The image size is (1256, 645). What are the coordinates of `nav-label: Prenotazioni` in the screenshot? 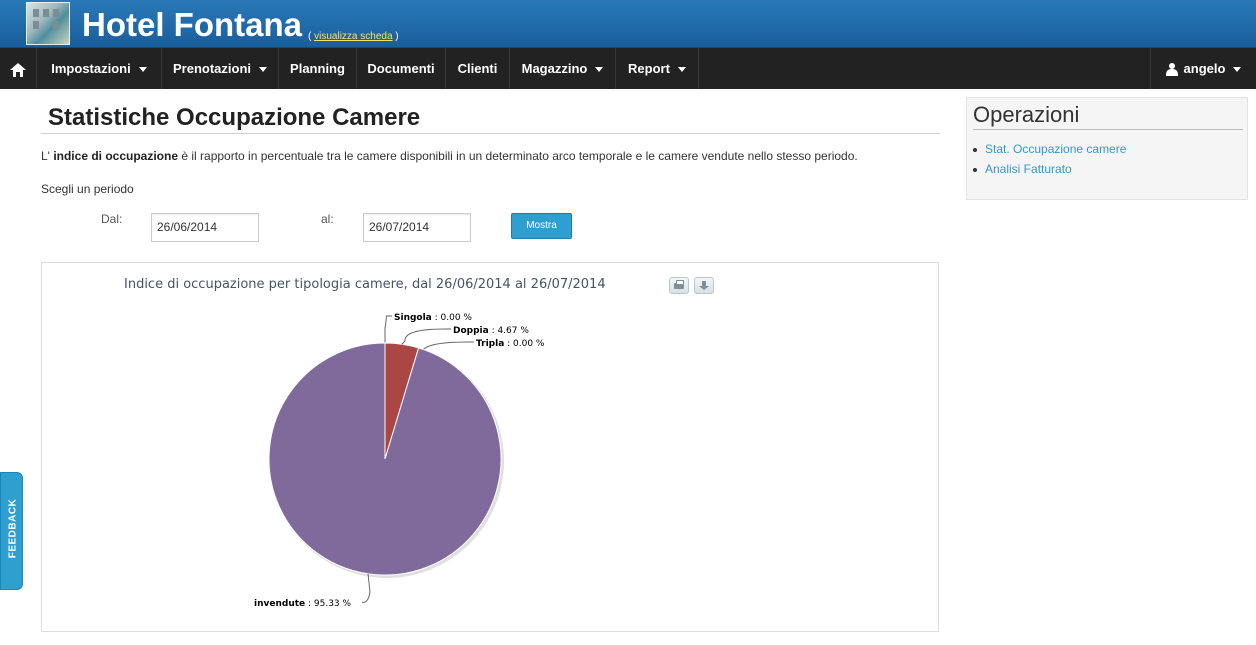 It's located at (211, 68).